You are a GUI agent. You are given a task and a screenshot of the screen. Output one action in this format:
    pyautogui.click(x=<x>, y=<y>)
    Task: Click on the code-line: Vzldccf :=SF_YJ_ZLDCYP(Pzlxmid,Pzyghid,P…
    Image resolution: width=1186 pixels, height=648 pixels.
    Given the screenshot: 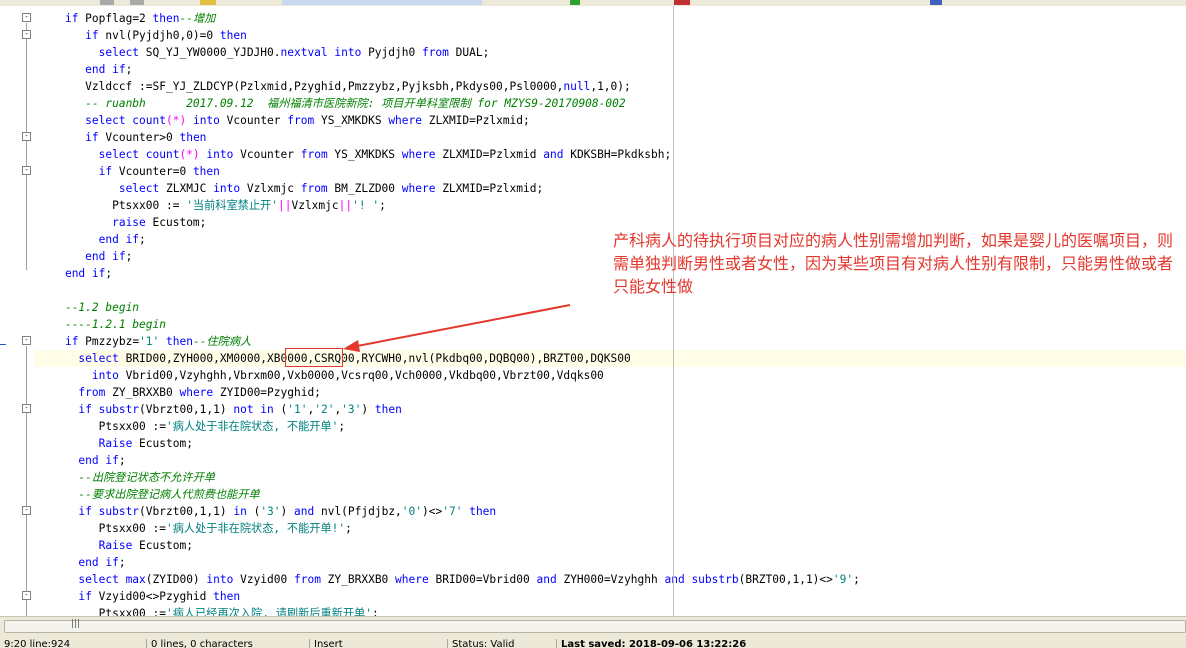 What is the action you would take?
    pyautogui.click(x=610, y=86)
    